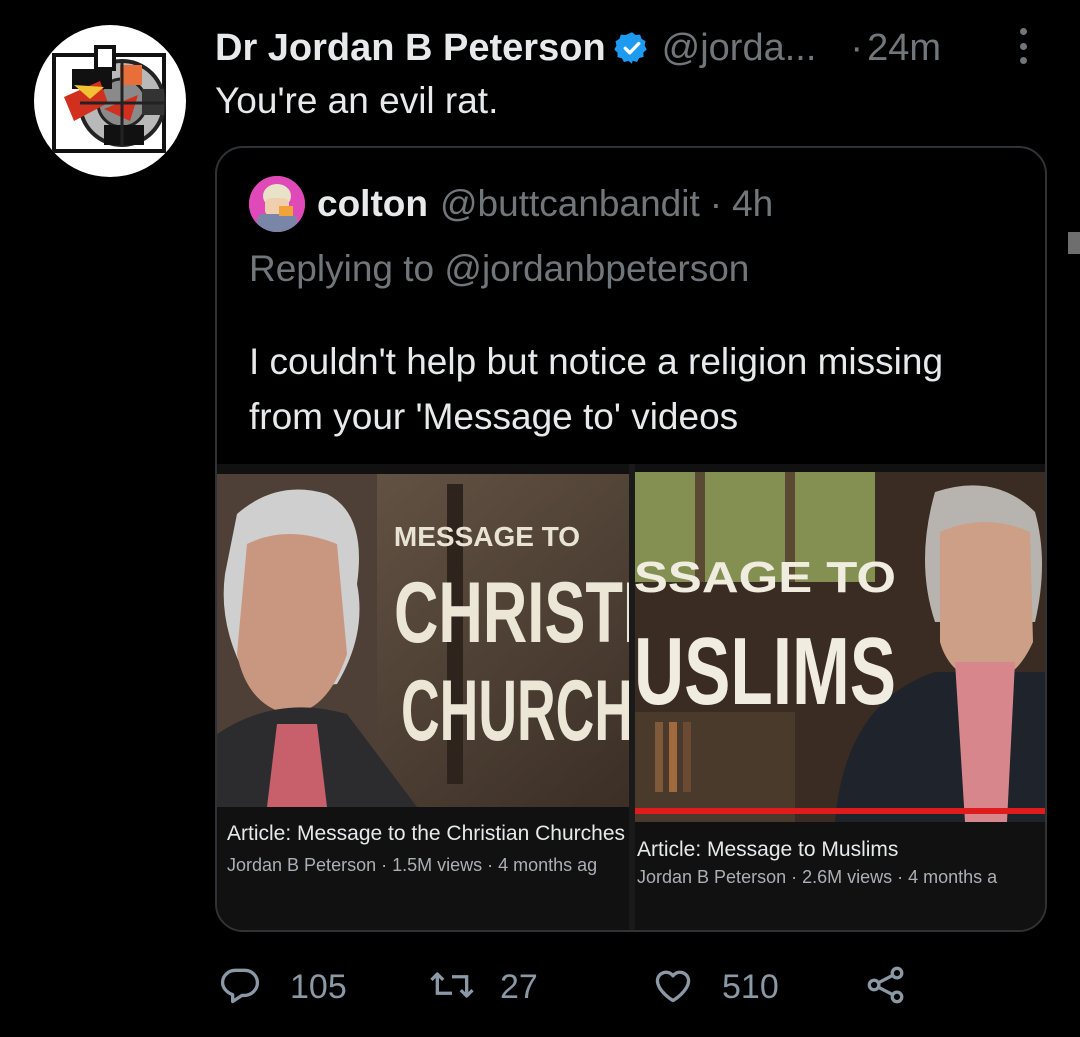 The width and height of the screenshot is (1080, 1037). Describe the element at coordinates (765, 671) in the screenshot. I see `thumb-text-muslims: USLIMS` at that location.